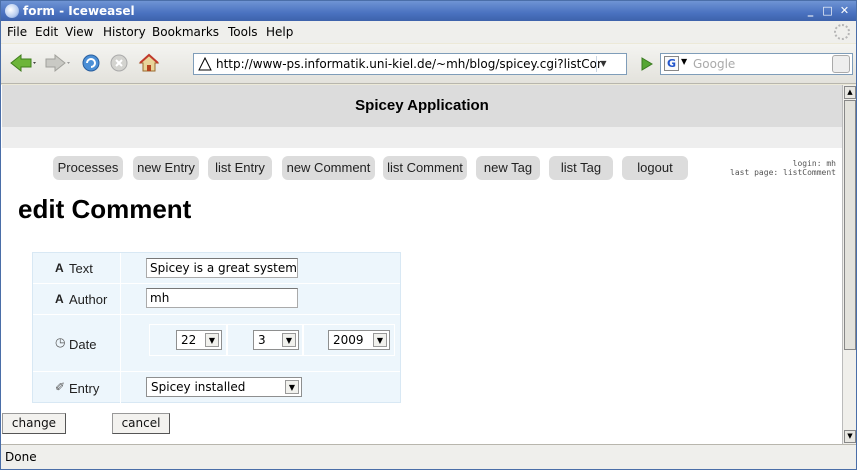 The height and width of the screenshot is (470, 857). I want to click on scroll-down-icon: ▼, so click(850, 436).